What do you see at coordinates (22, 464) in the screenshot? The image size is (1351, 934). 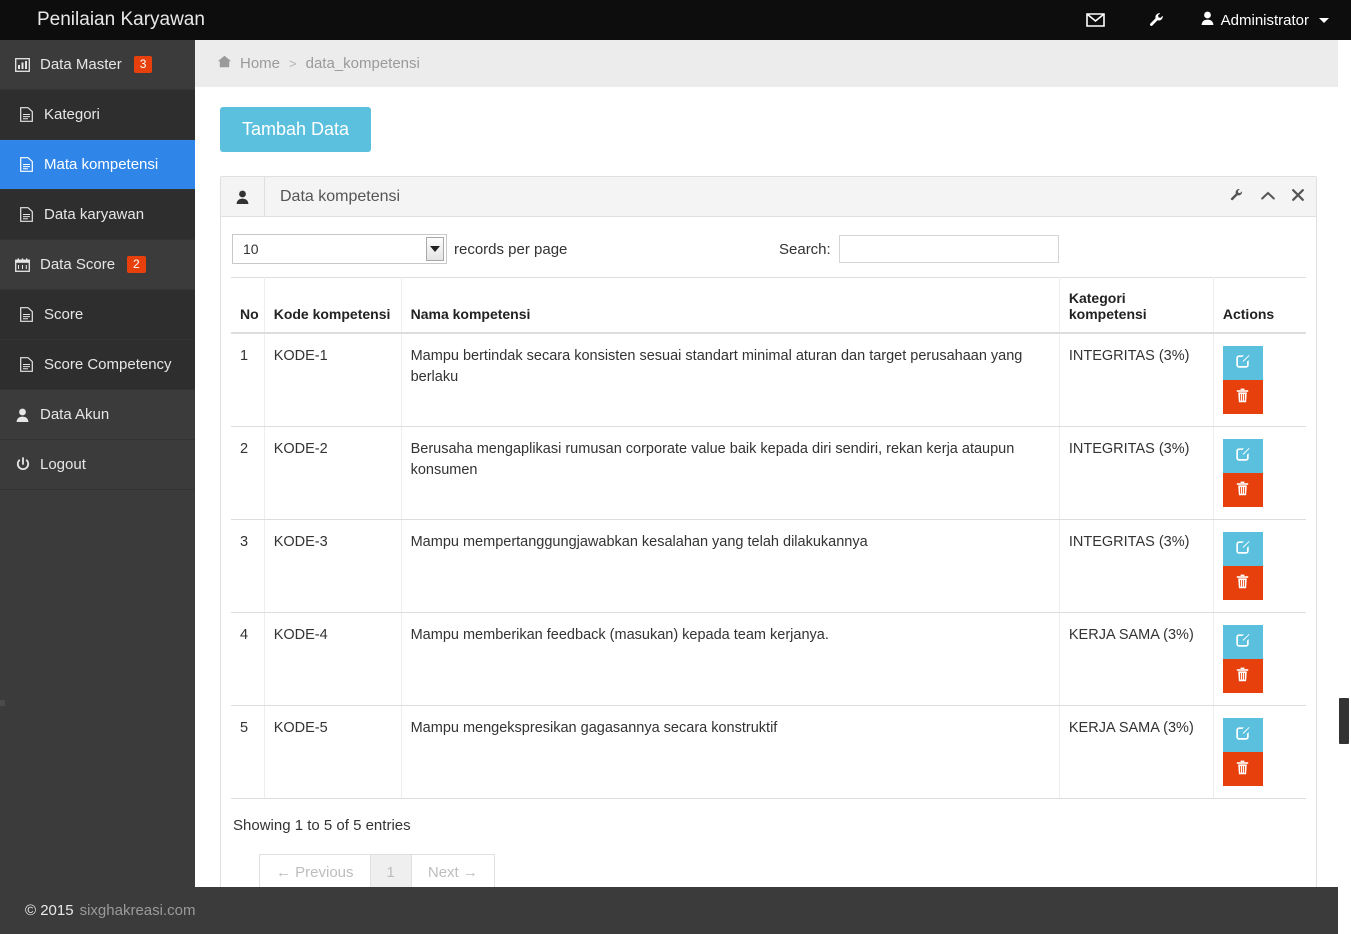 I see `power-icon` at bounding box center [22, 464].